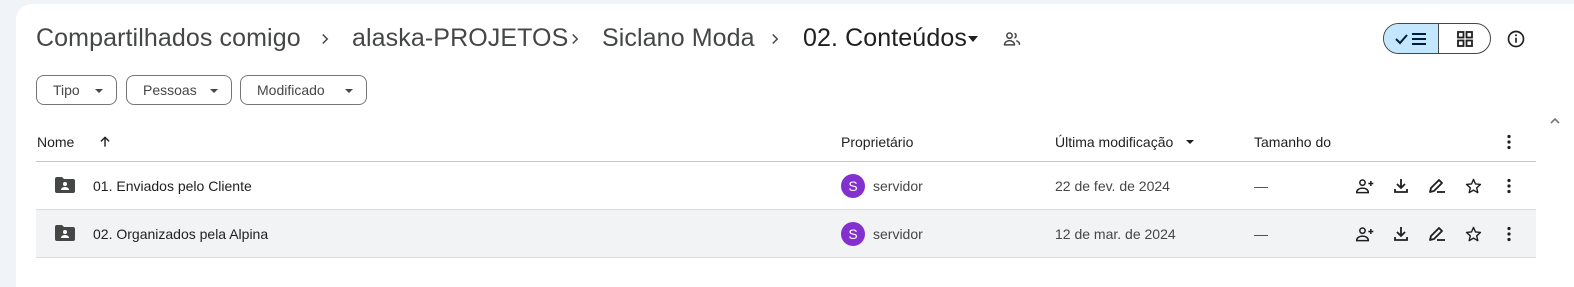 The height and width of the screenshot is (287, 1574). I want to click on shared-people-icon, so click(1012, 39).